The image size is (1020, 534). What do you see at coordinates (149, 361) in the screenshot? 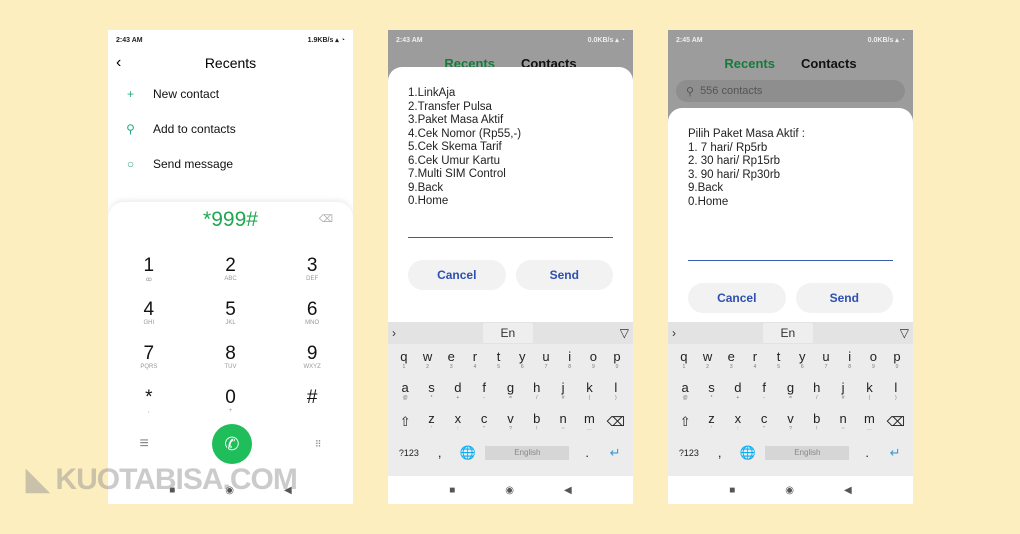
I see `dial-key: 7 PQRS` at bounding box center [149, 361].